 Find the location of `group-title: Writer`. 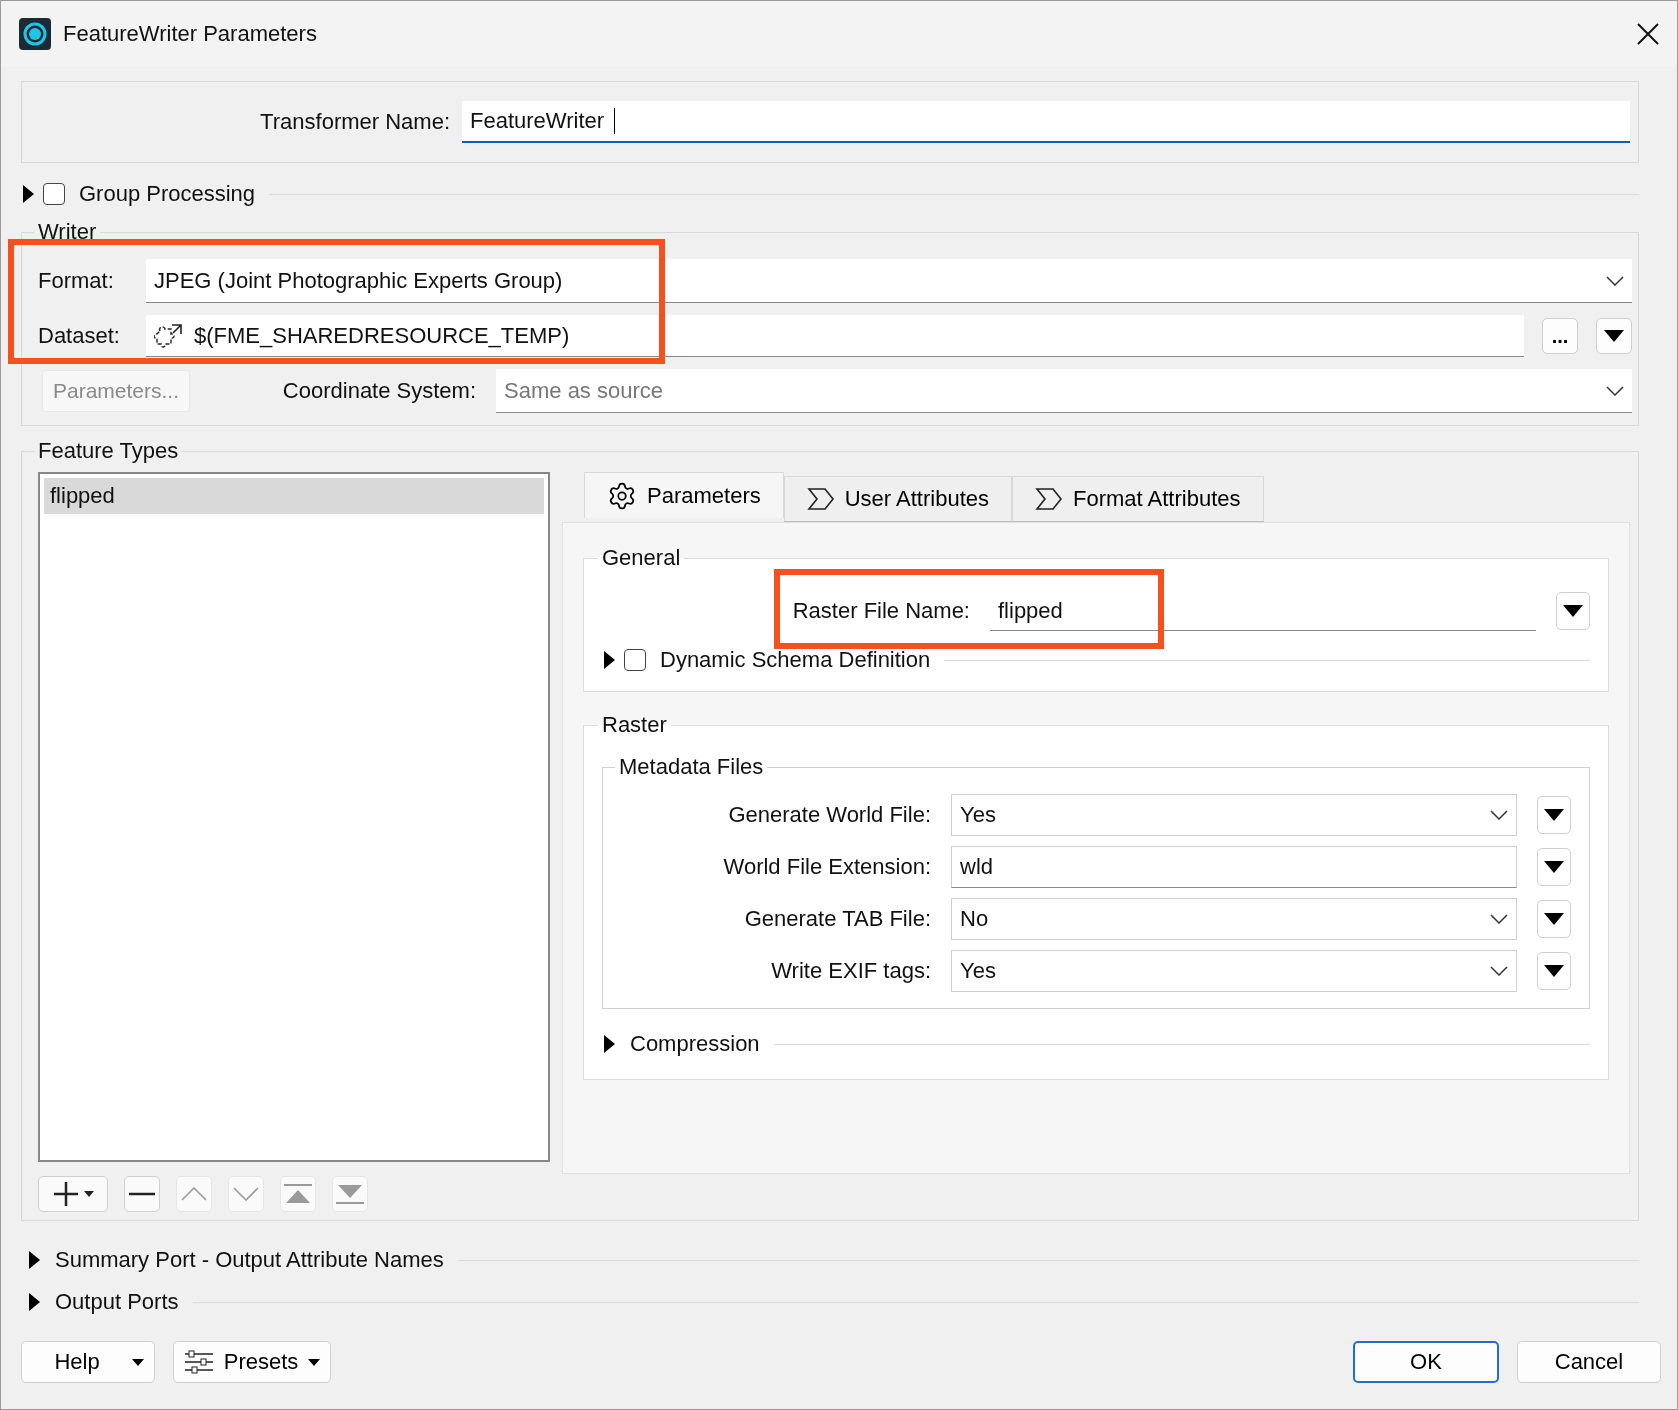

group-title: Writer is located at coordinates (67, 232).